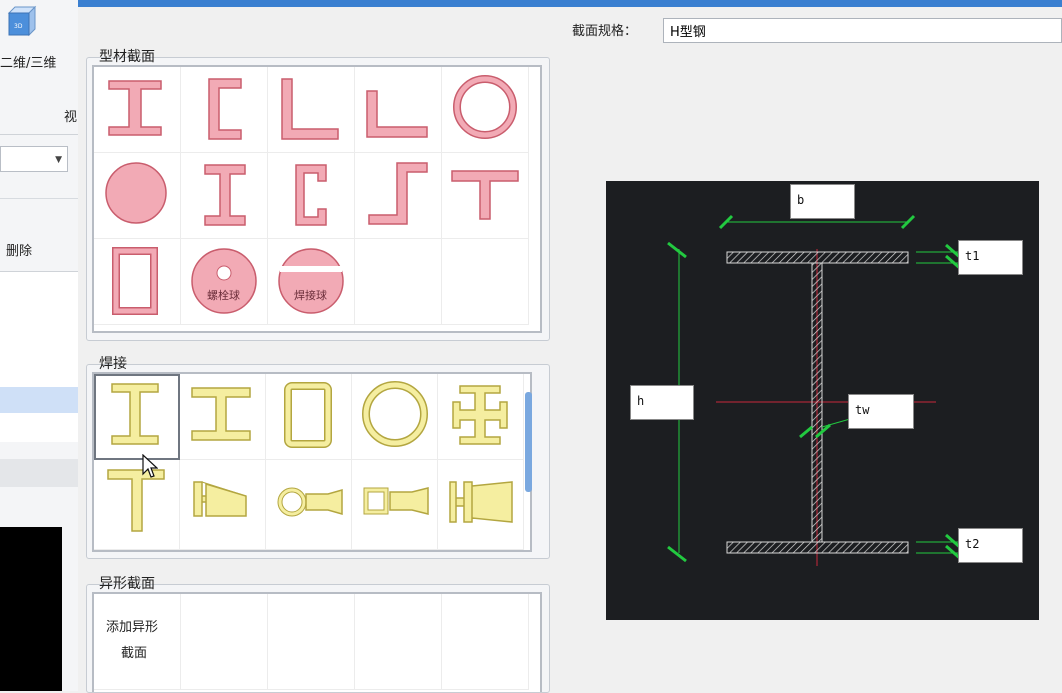  Describe the element at coordinates (605, 31) in the screenshot. I see `spec-label: 截面规格：` at that location.